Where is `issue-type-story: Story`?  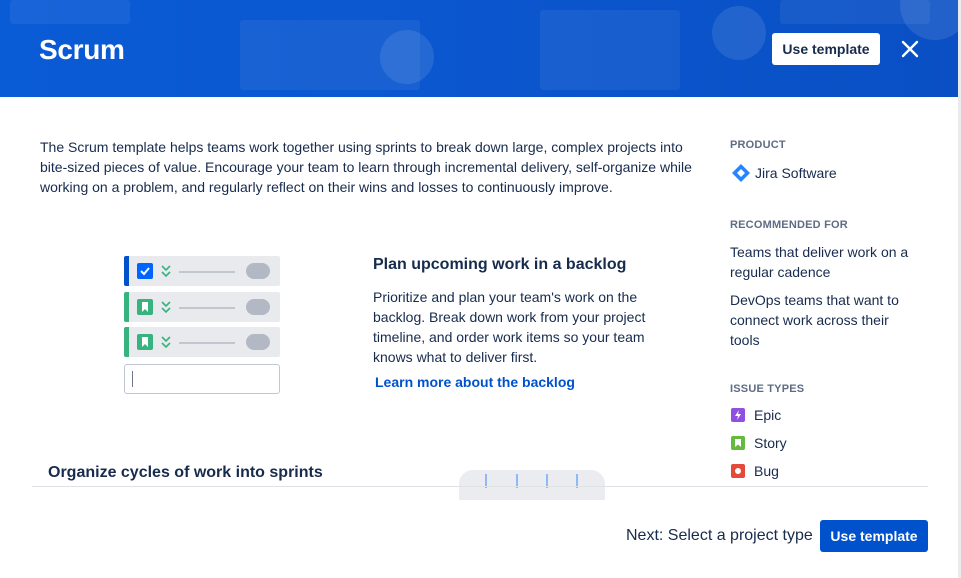
issue-type-story: Story is located at coordinates (759, 443).